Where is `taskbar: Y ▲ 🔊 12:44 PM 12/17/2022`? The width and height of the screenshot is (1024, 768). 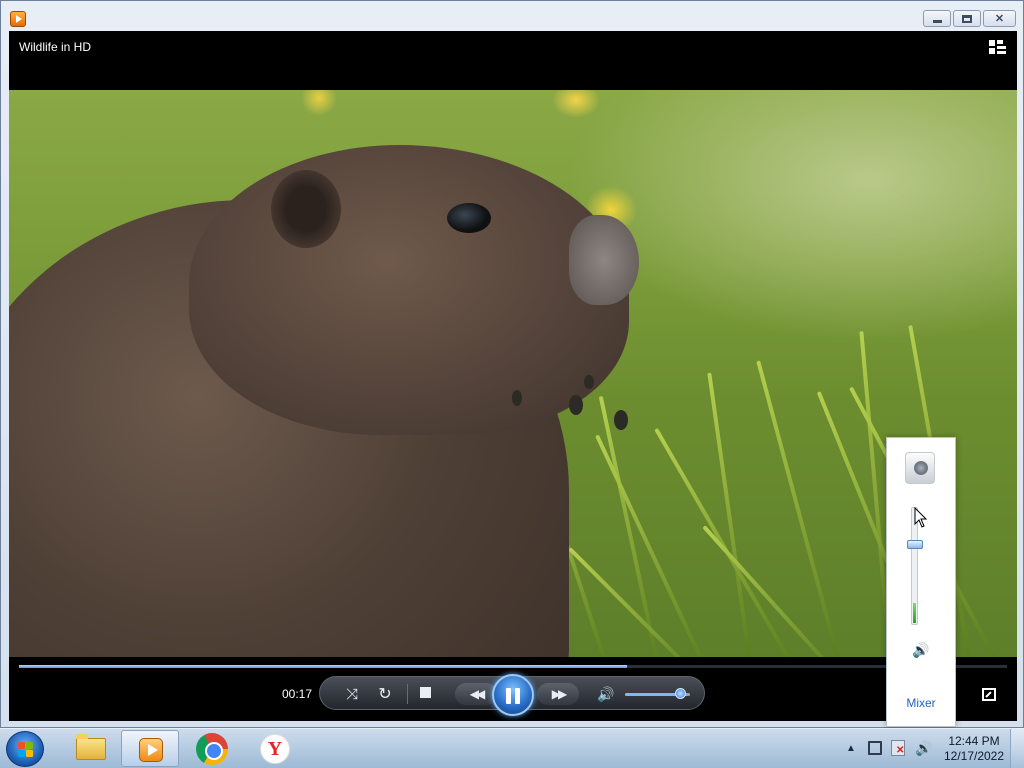 taskbar: Y ▲ 🔊 12:44 PM 12/17/2022 is located at coordinates (512, 748).